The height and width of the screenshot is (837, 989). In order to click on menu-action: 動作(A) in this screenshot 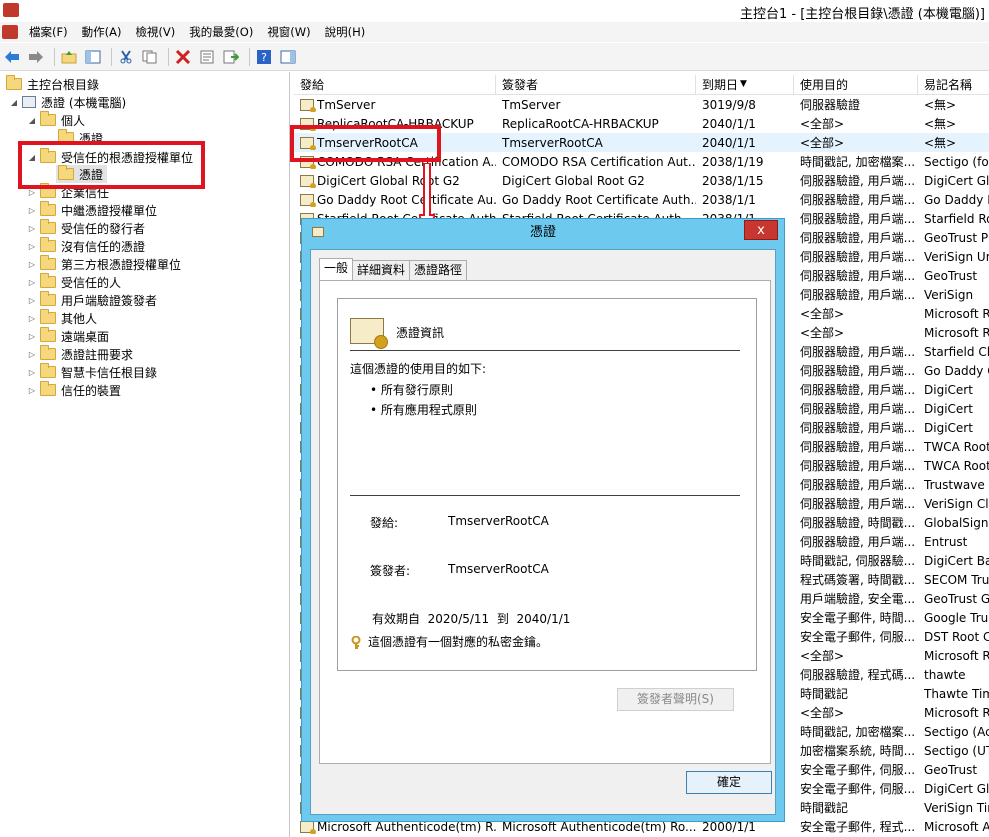, I will do `click(102, 32)`.